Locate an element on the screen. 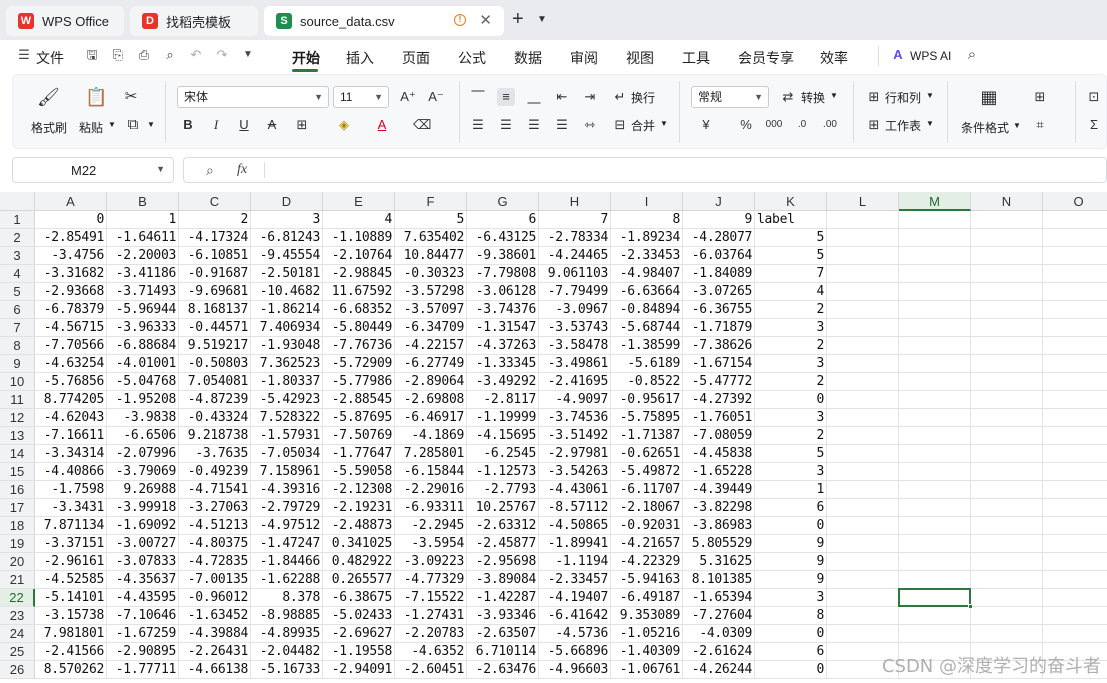  cell-o19 is located at coordinates (1075, 544).